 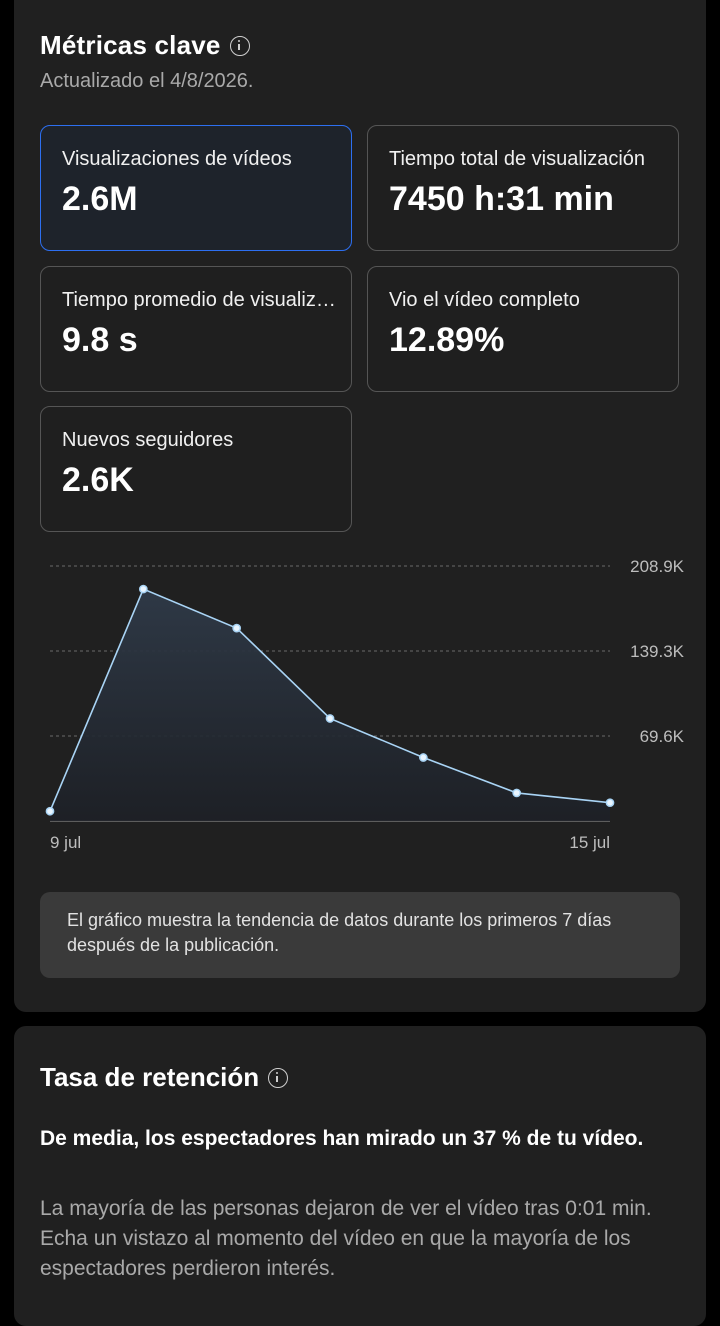 What do you see at coordinates (484, 300) in the screenshot?
I see `metric-label: Vio el vídeo completo` at bounding box center [484, 300].